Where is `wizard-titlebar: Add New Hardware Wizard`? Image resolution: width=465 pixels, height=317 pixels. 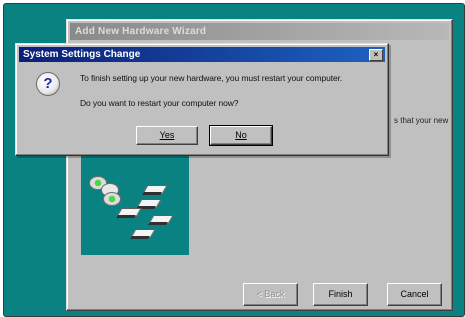
wizard-titlebar: Add New Hardware Wizard is located at coordinates (259, 31).